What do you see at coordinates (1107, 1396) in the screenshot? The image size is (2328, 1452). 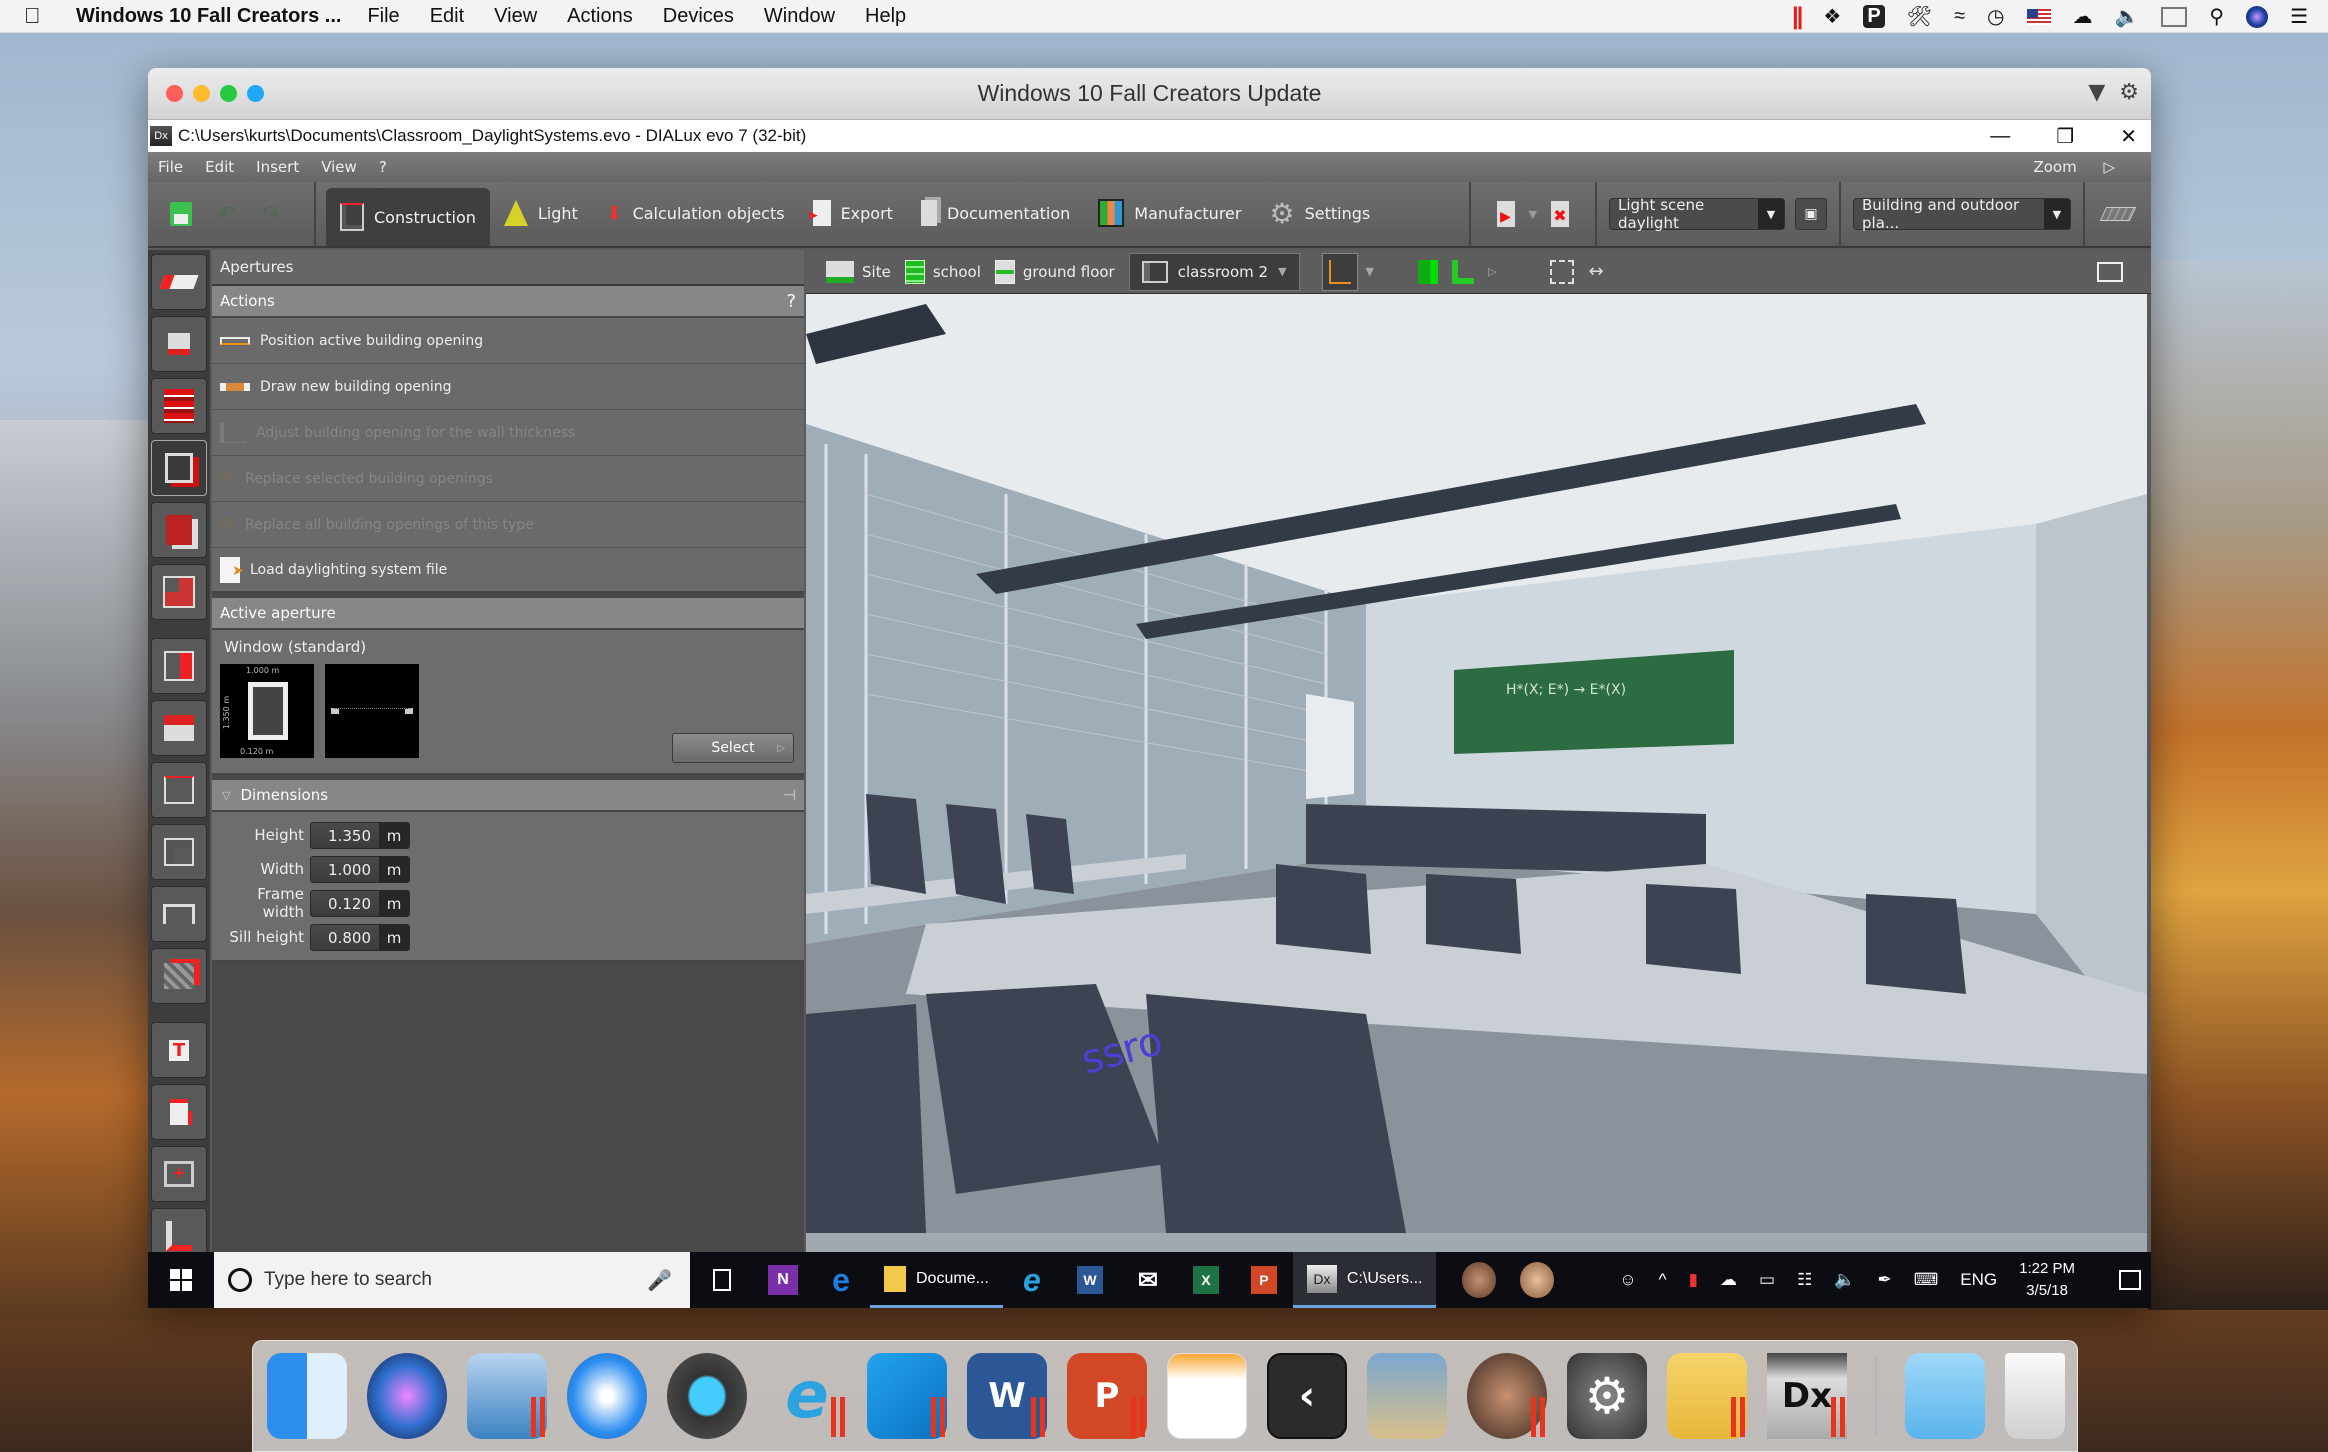 I see `dock-powerpoint-icon: P` at bounding box center [1107, 1396].